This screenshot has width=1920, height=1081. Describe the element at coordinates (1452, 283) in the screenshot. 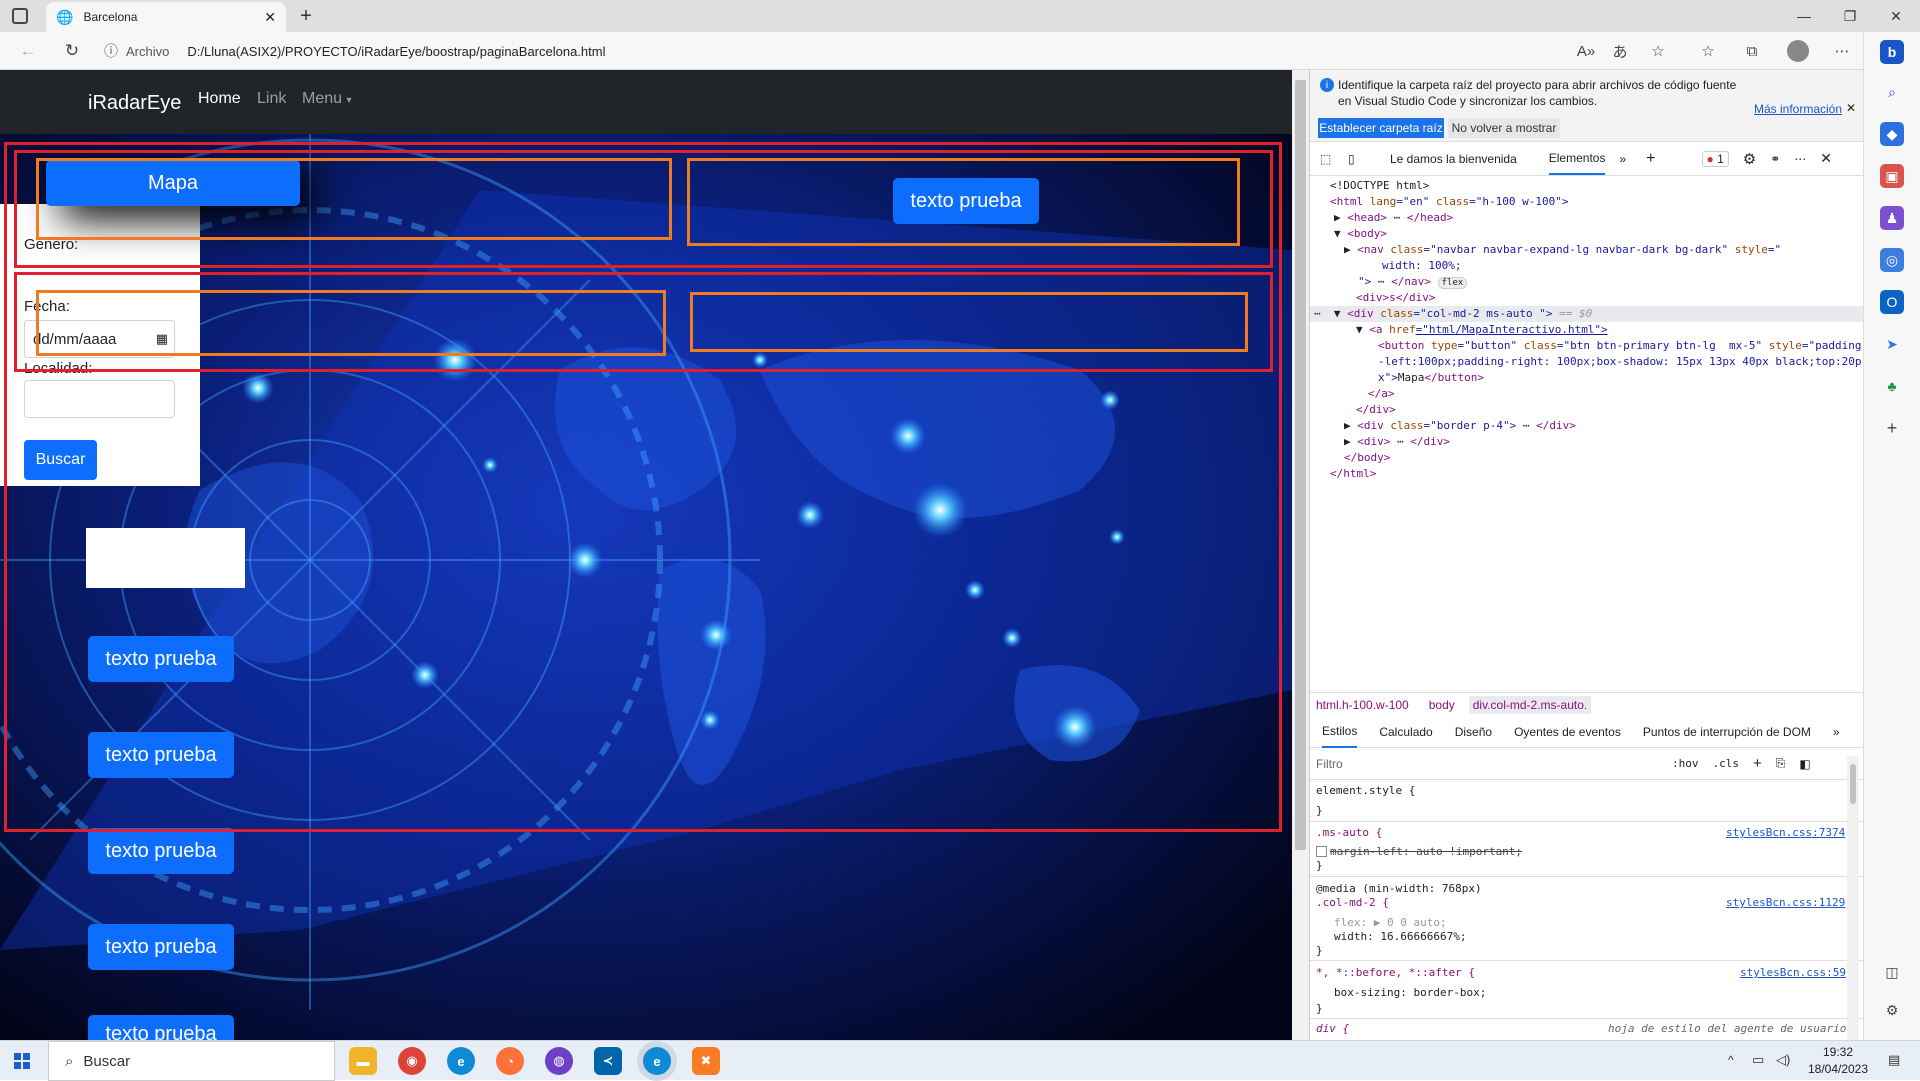

I see `flex-badge: flex` at that location.